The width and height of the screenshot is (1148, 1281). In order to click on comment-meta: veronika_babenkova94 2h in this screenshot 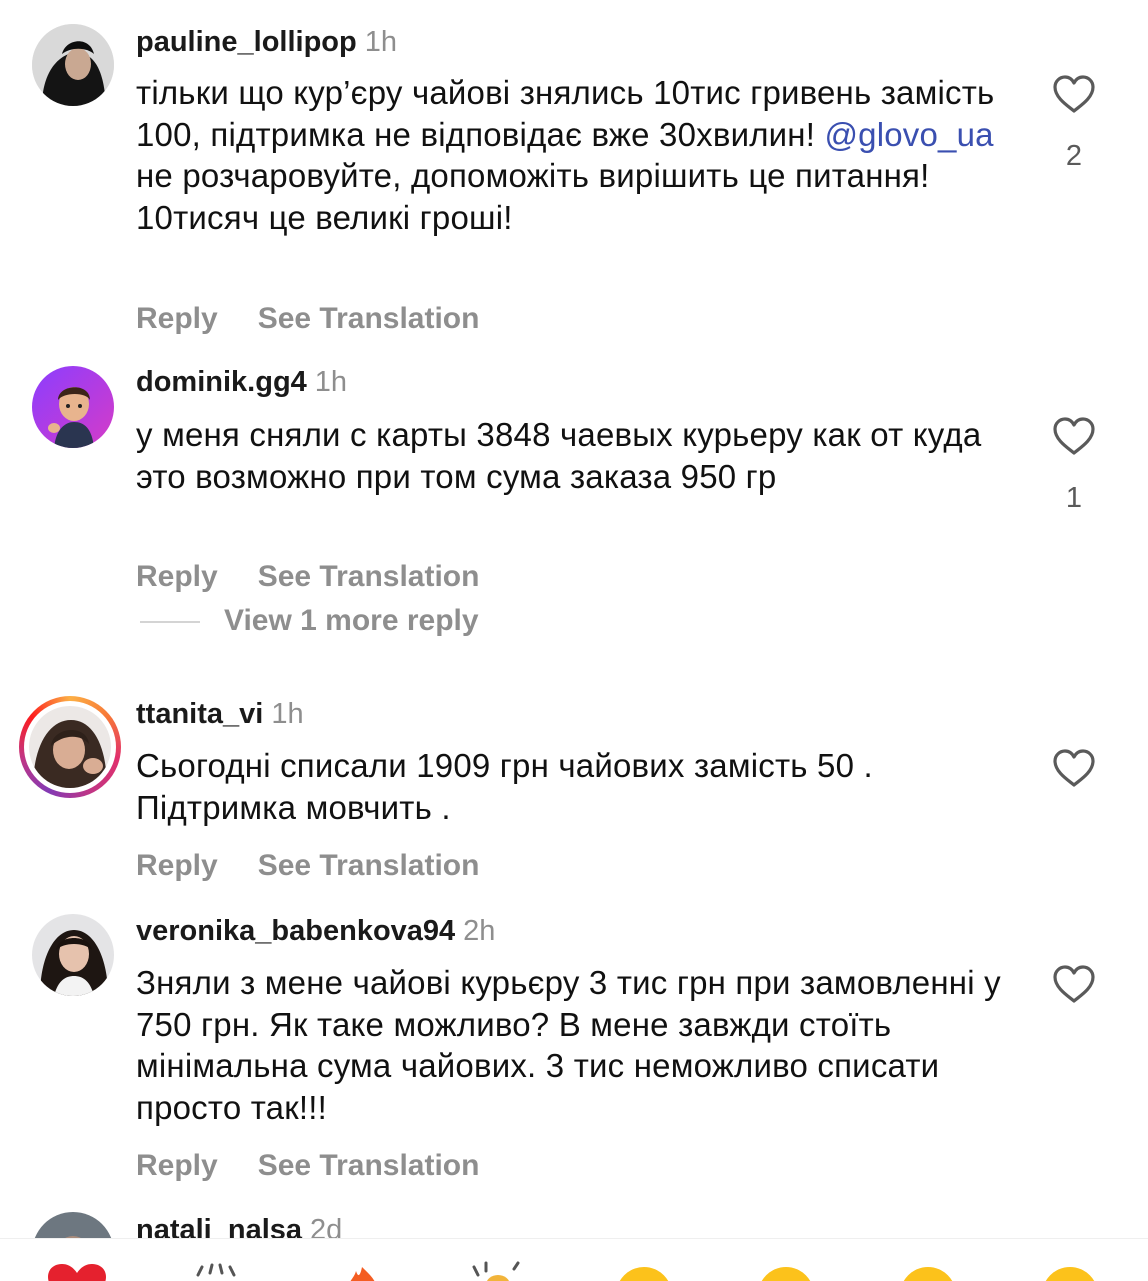, I will do `click(315, 931)`.